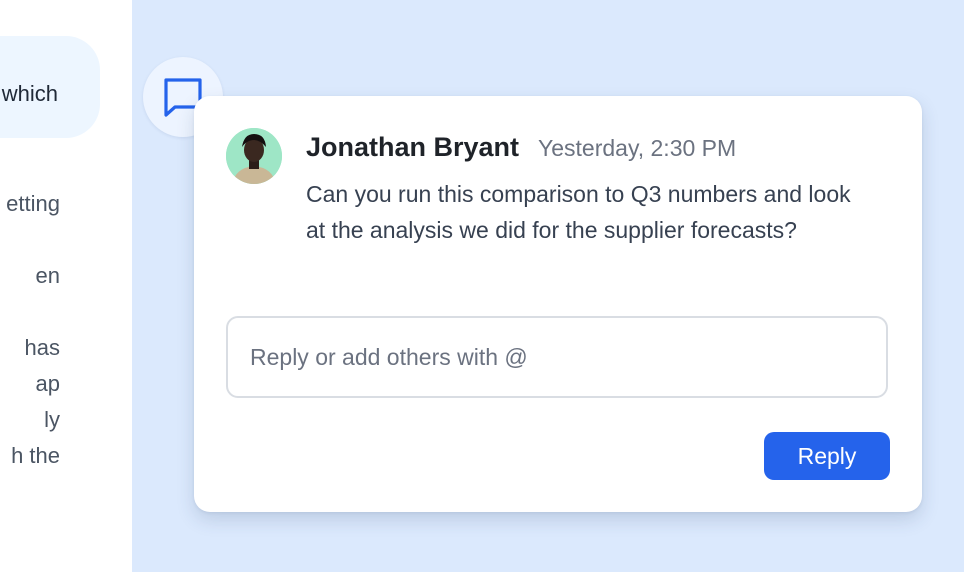 This screenshot has height=572, width=964. What do you see at coordinates (557, 357) in the screenshot?
I see `reply-input` at bounding box center [557, 357].